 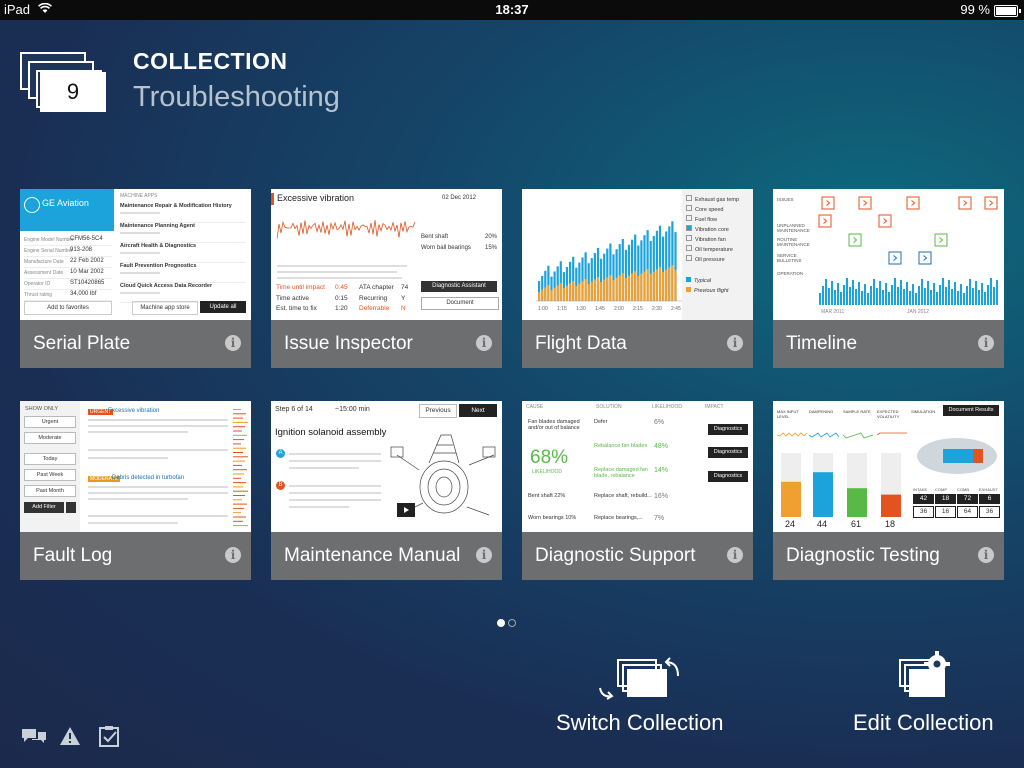 I want to click on deferrable-label: Deferrable, so click(x=374, y=308).